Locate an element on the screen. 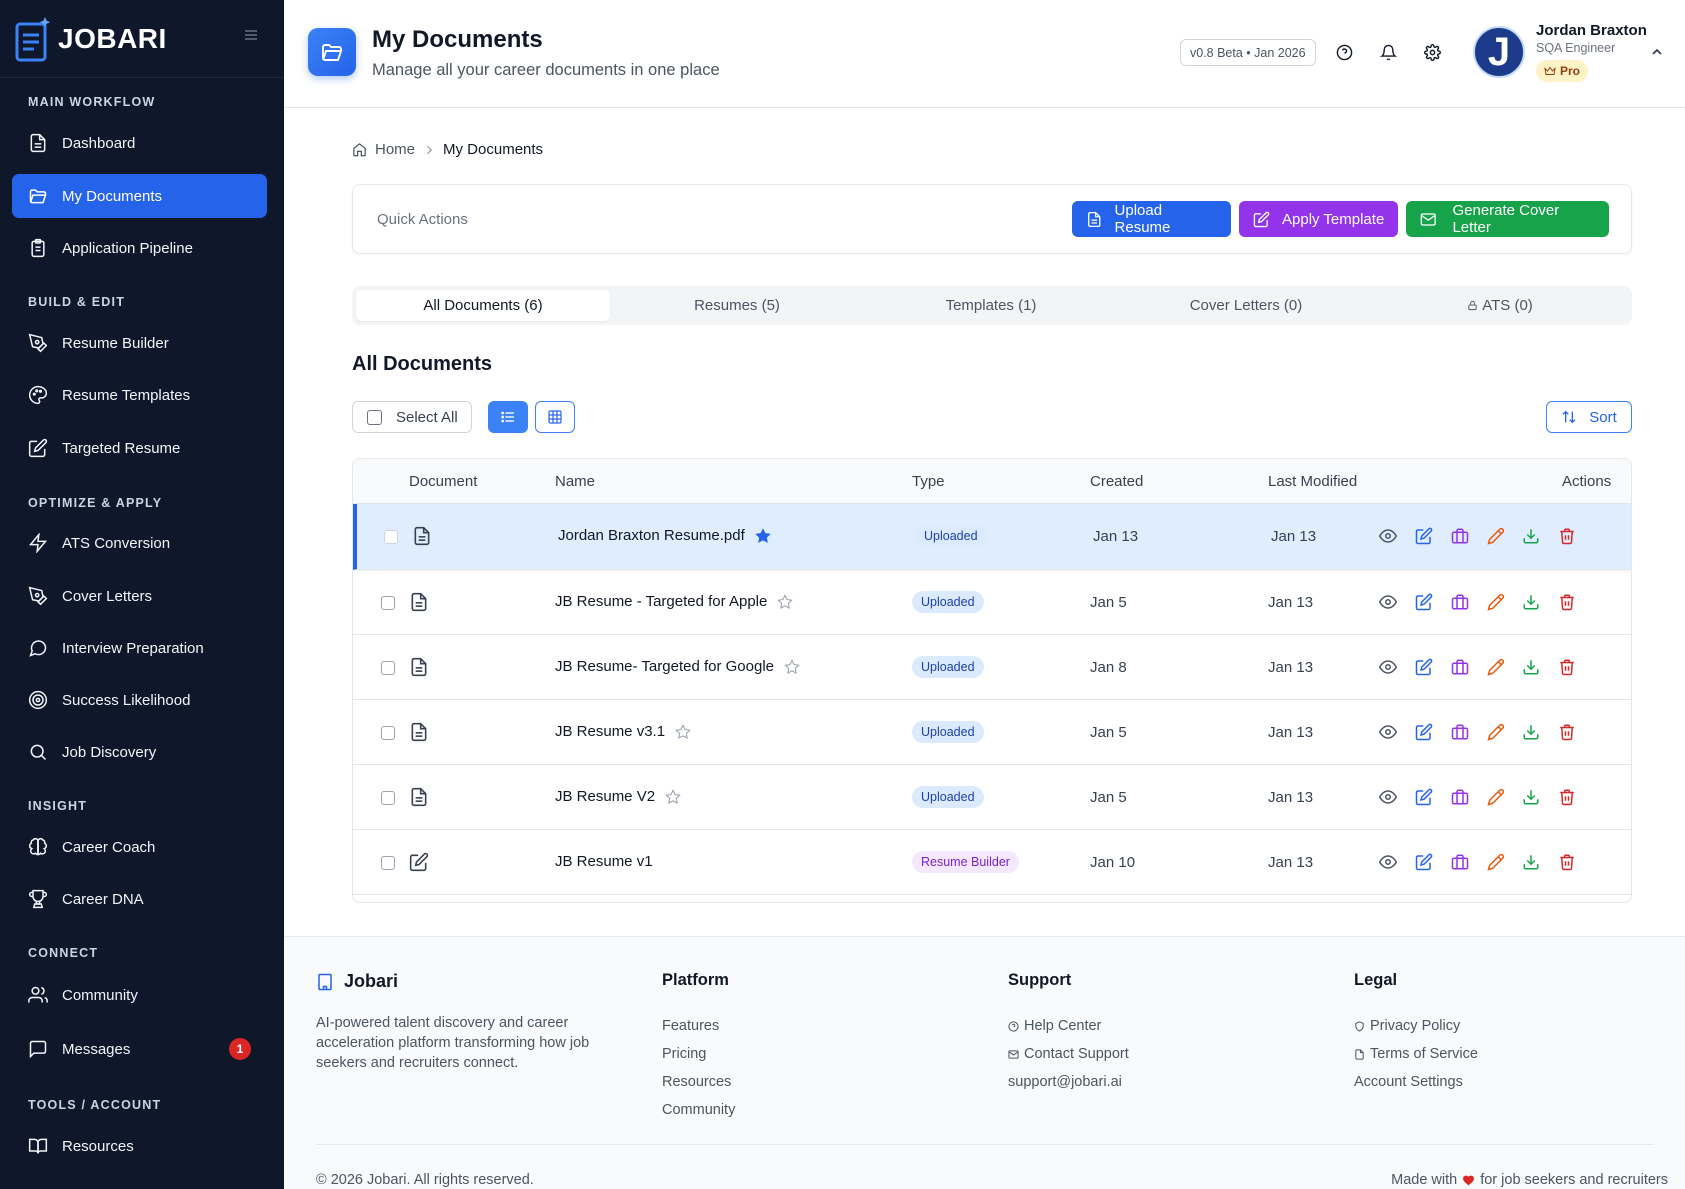  tab-resumes: Resumes (5) is located at coordinates (737, 305).